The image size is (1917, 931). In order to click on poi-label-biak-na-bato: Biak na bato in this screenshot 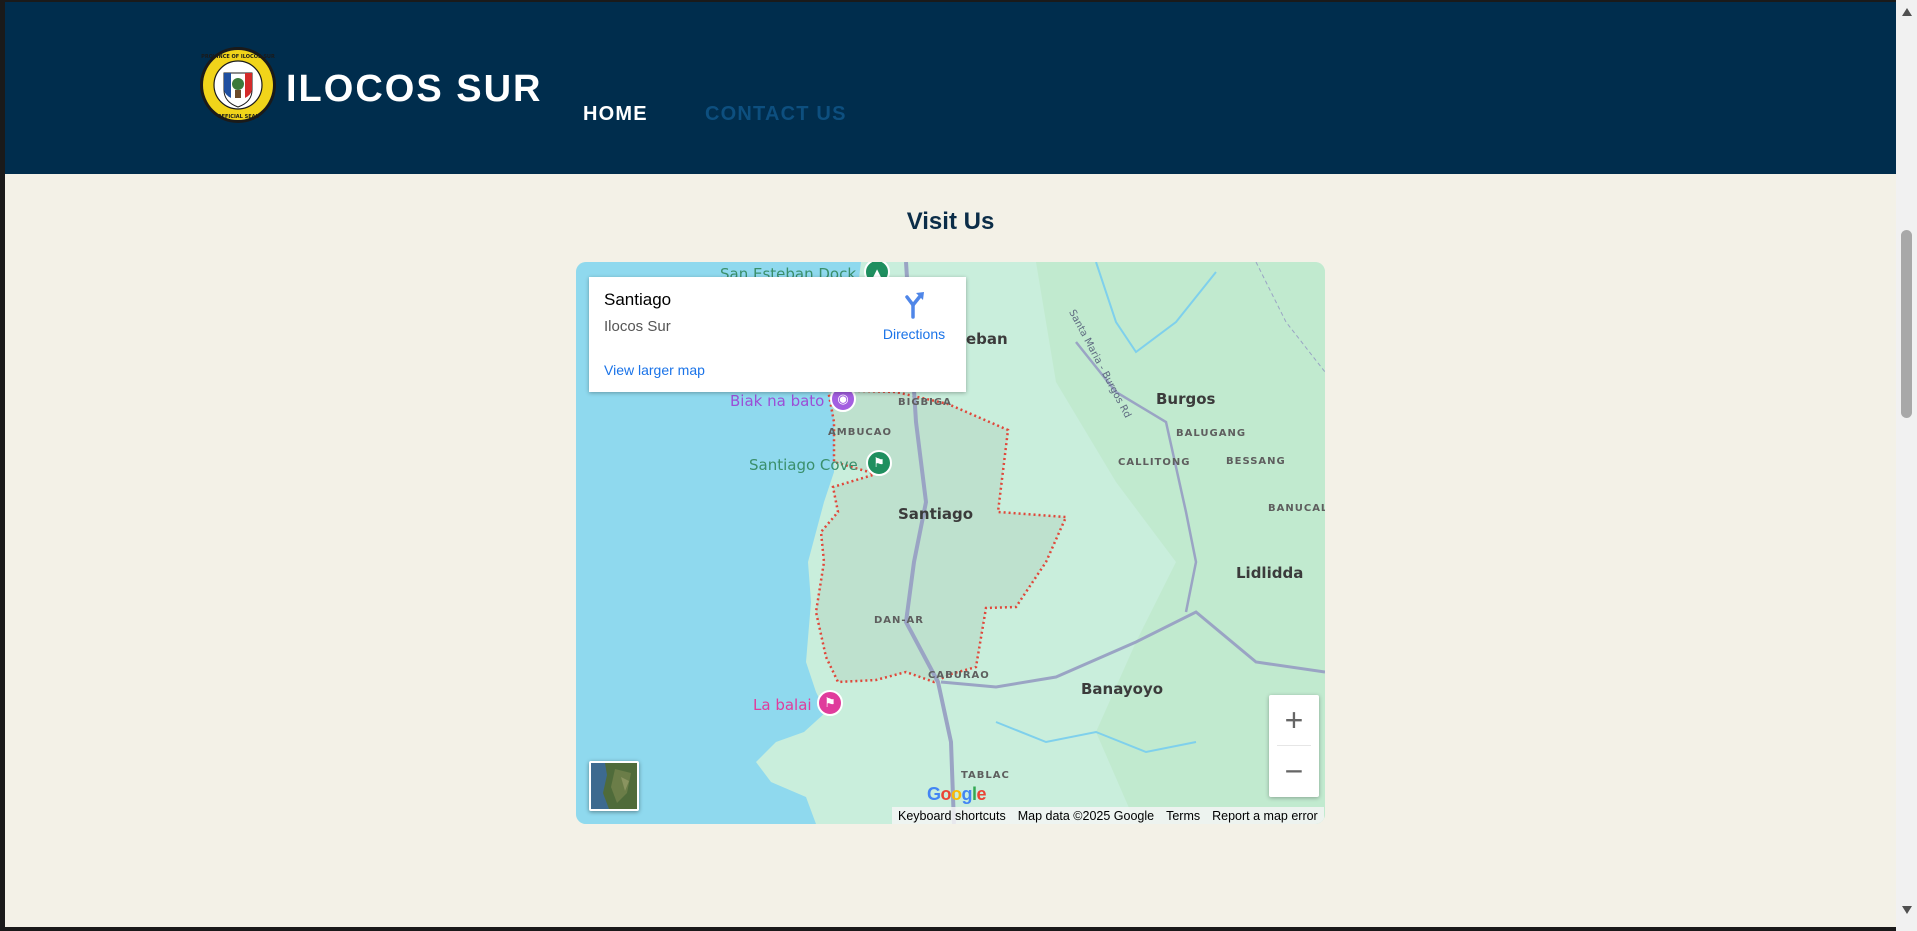, I will do `click(777, 401)`.